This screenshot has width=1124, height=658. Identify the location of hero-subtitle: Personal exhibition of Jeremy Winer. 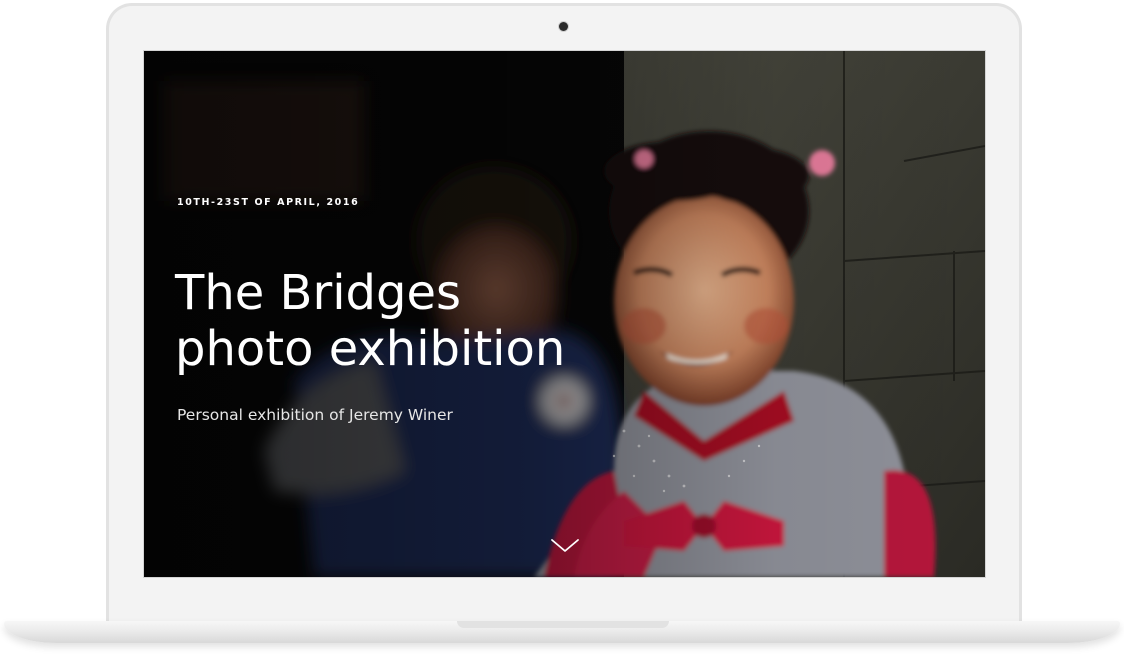
(315, 415).